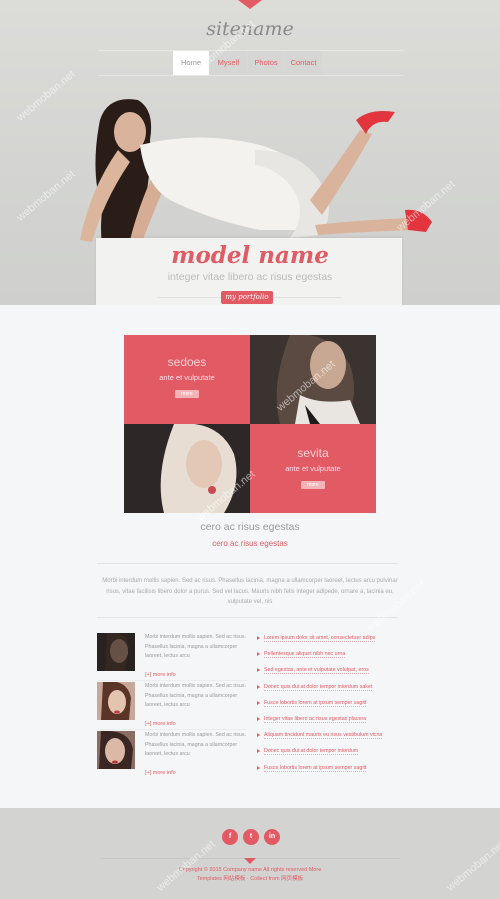  I want to click on hero-subtitle: integer vitae libero ac risus egestas, so click(250, 277).